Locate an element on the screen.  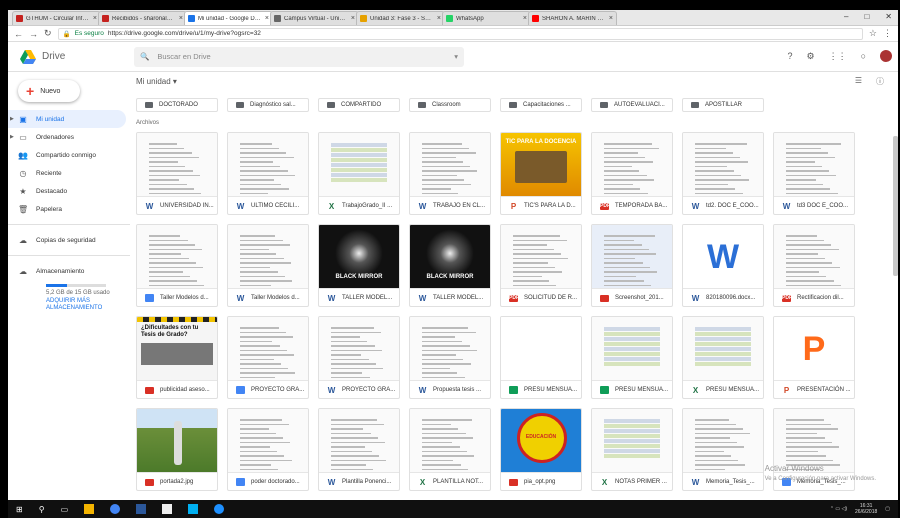
file-thumbnail is located at coordinates (541, 349).